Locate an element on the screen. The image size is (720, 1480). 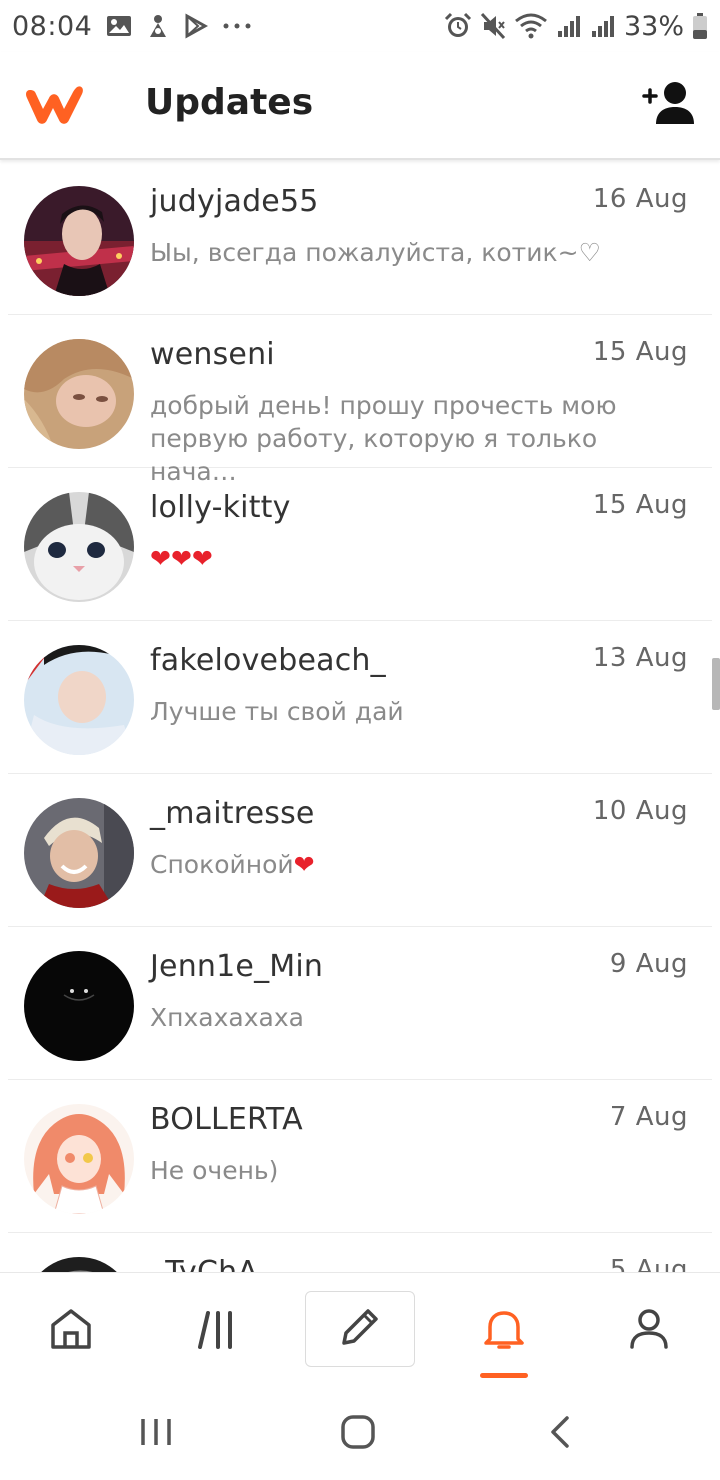
sender-name: fakelovebeach_ is located at coordinates (268, 660).